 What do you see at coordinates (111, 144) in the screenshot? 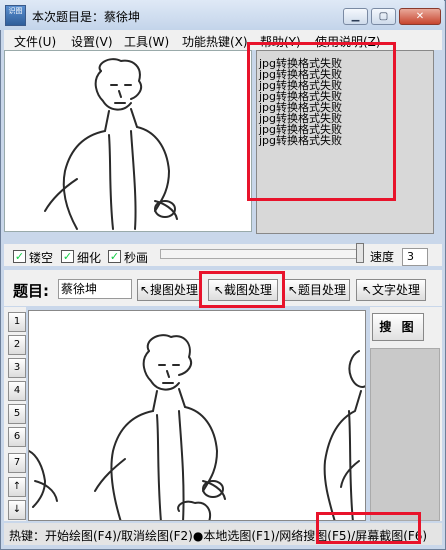
I see `sketch-figure-image` at bounding box center [111, 144].